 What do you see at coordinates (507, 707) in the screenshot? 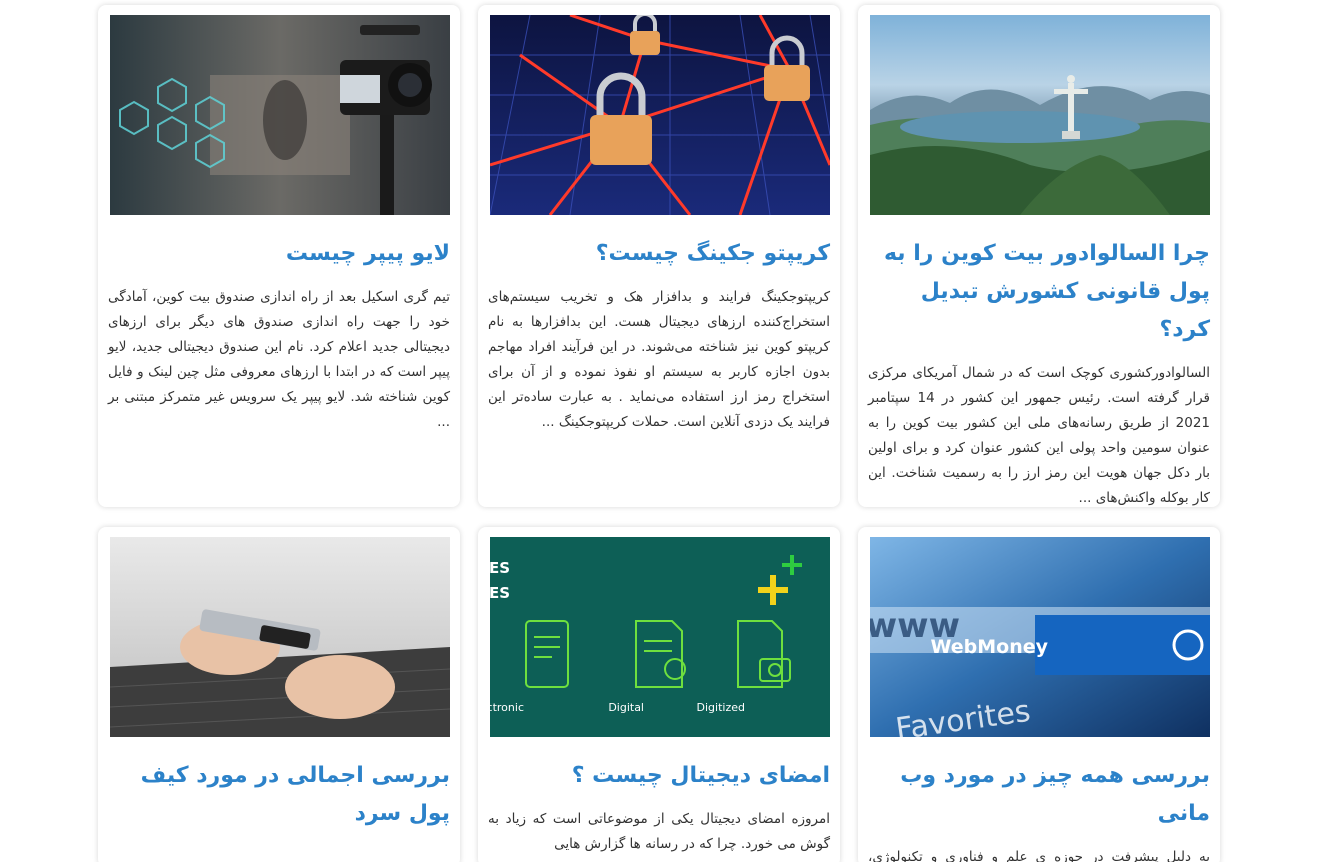
I see `label-electronic: Electronic` at bounding box center [507, 707].